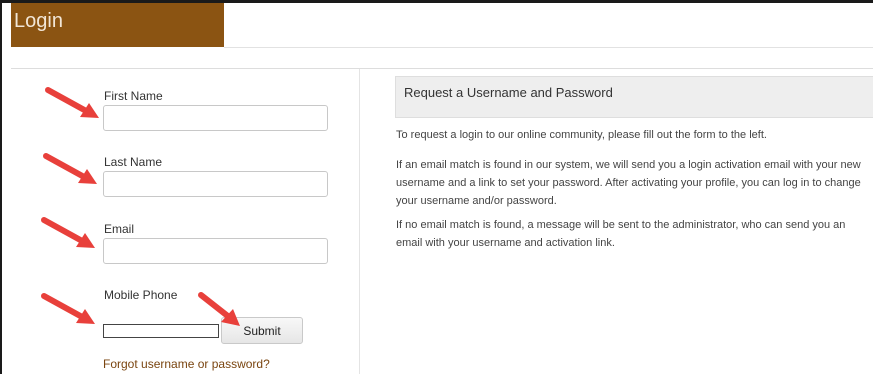  Describe the element at coordinates (476, 201) in the screenshot. I see `info-paragraph-2-line: your username and/or password.` at that location.